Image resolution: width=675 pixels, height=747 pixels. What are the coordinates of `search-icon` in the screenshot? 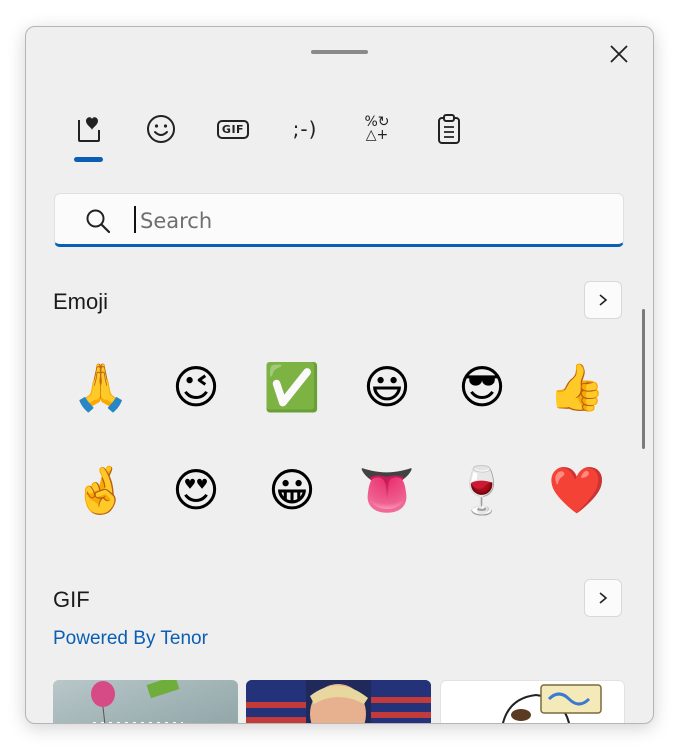 It's located at (98, 221).